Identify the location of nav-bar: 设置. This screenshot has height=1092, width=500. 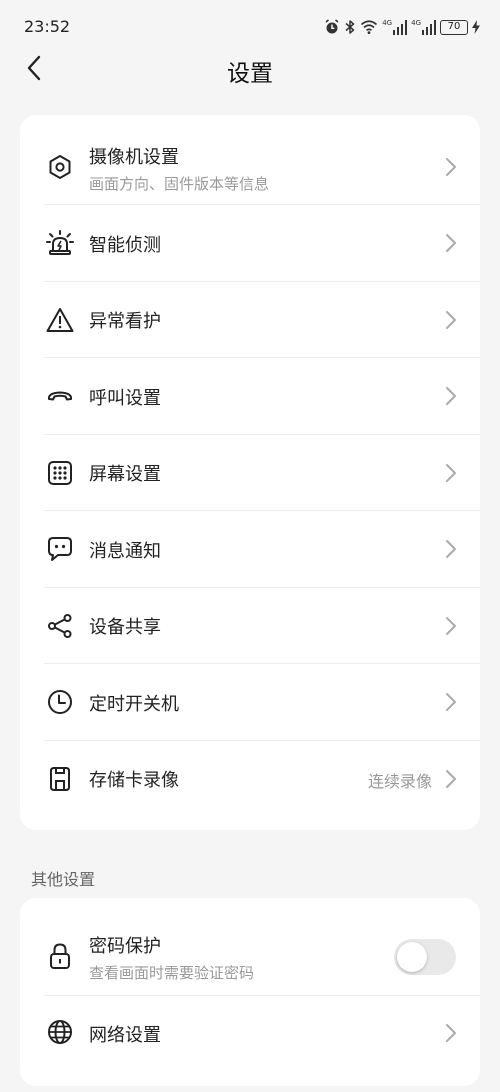
(250, 68).